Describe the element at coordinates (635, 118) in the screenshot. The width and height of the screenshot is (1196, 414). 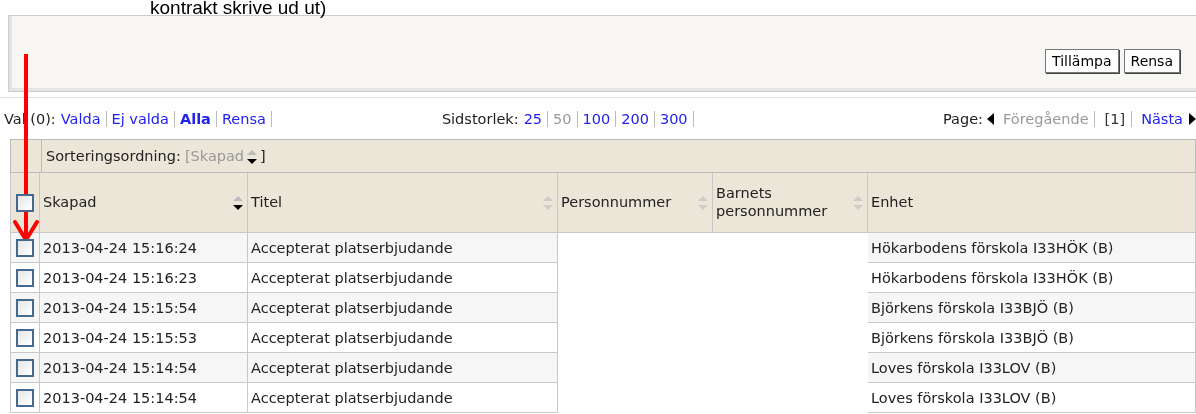
I see `page-size-link: 200` at that location.